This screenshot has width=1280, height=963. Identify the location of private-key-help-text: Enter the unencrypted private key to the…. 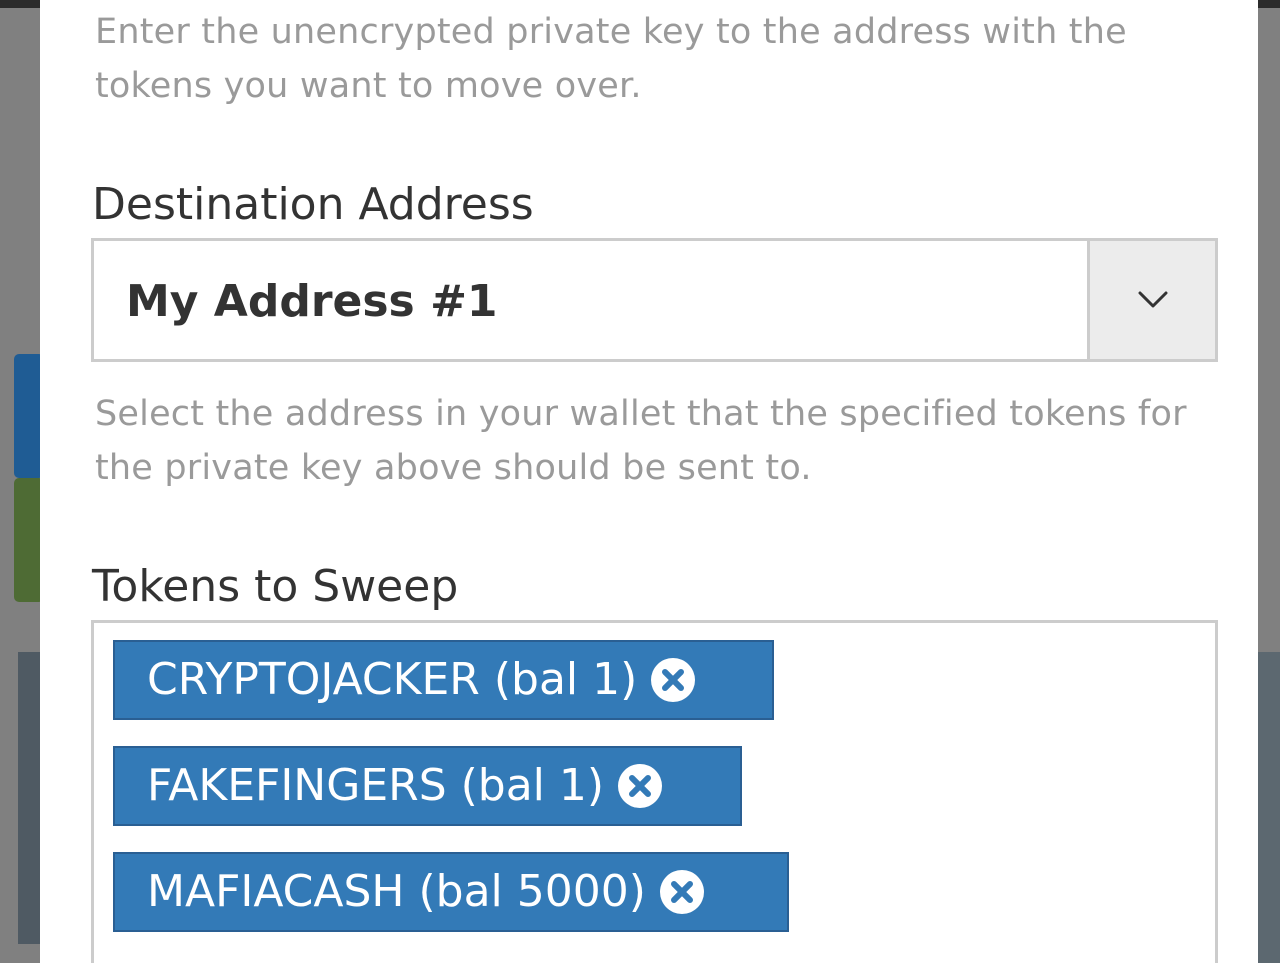
(611, 59).